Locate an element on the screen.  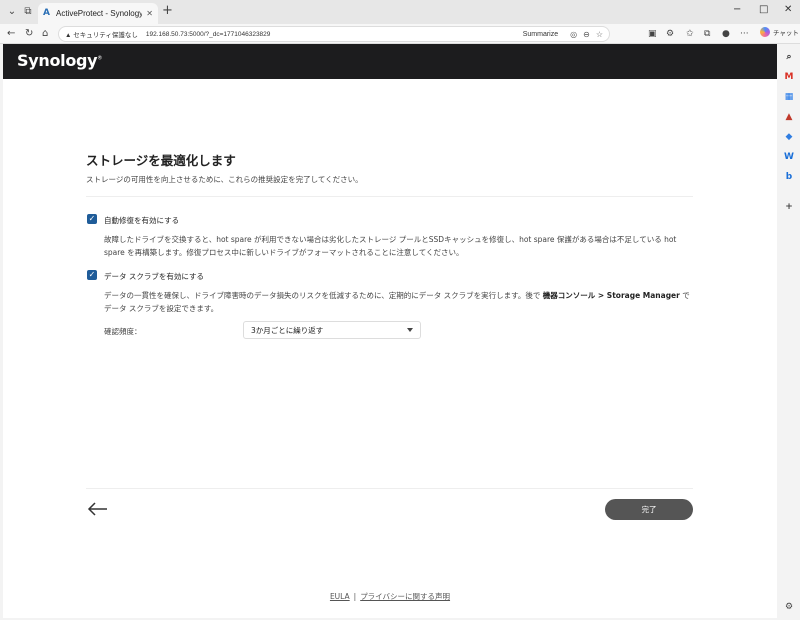
workspaces-icon: ⧉ is located at coordinates (28, 12).